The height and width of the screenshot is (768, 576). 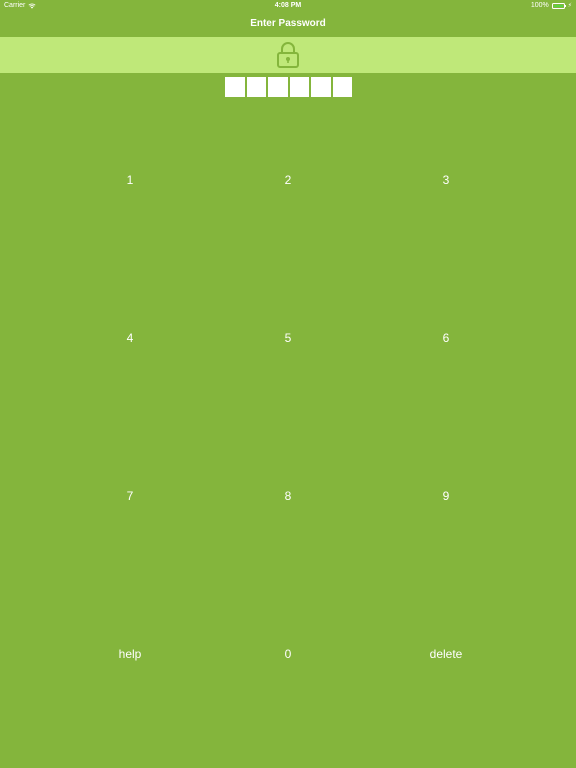 I want to click on keypad-key-label: delete, so click(x=446, y=654).